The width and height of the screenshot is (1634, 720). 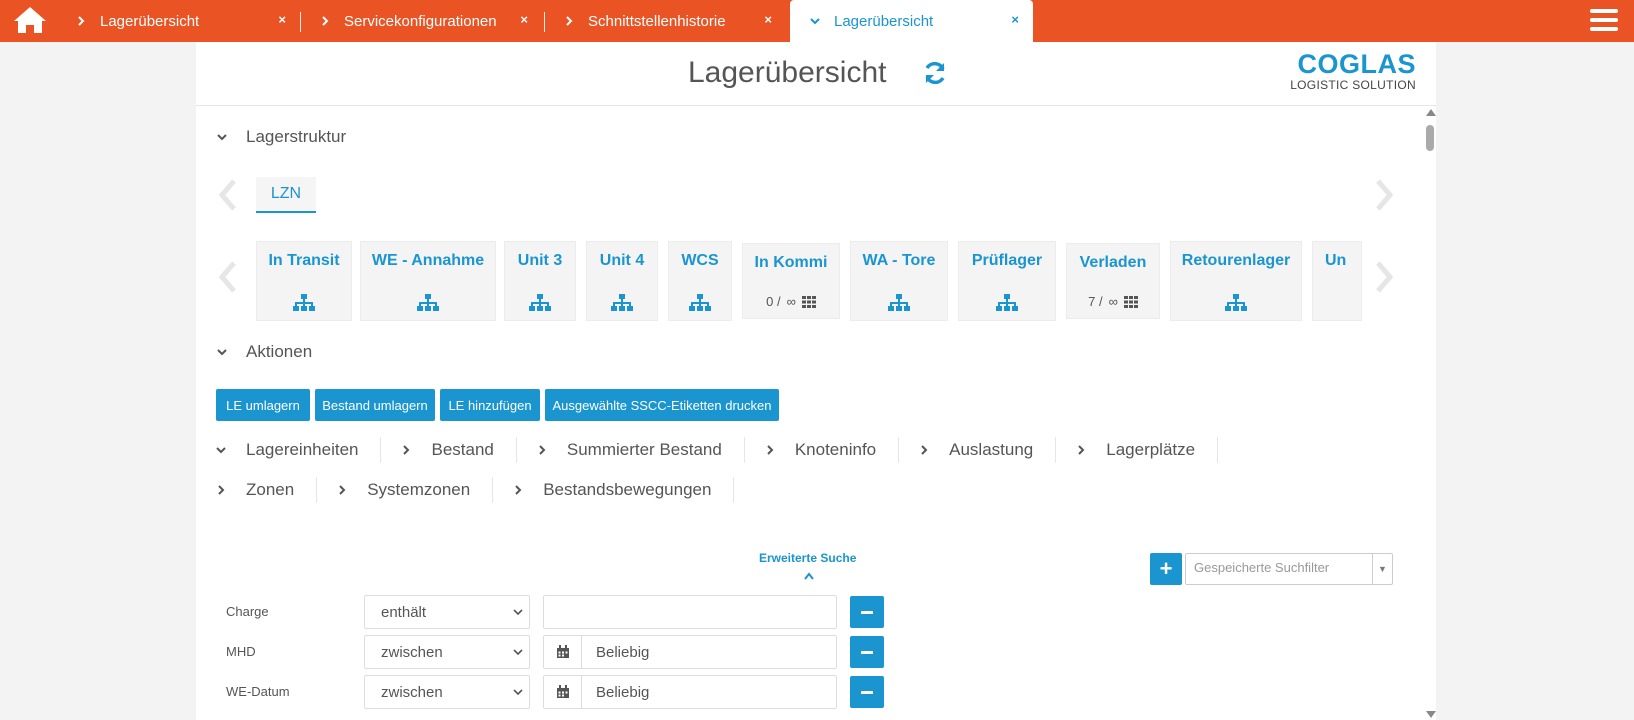 What do you see at coordinates (622, 281) in the screenshot?
I see `tile-unit-4: Unit 4` at bounding box center [622, 281].